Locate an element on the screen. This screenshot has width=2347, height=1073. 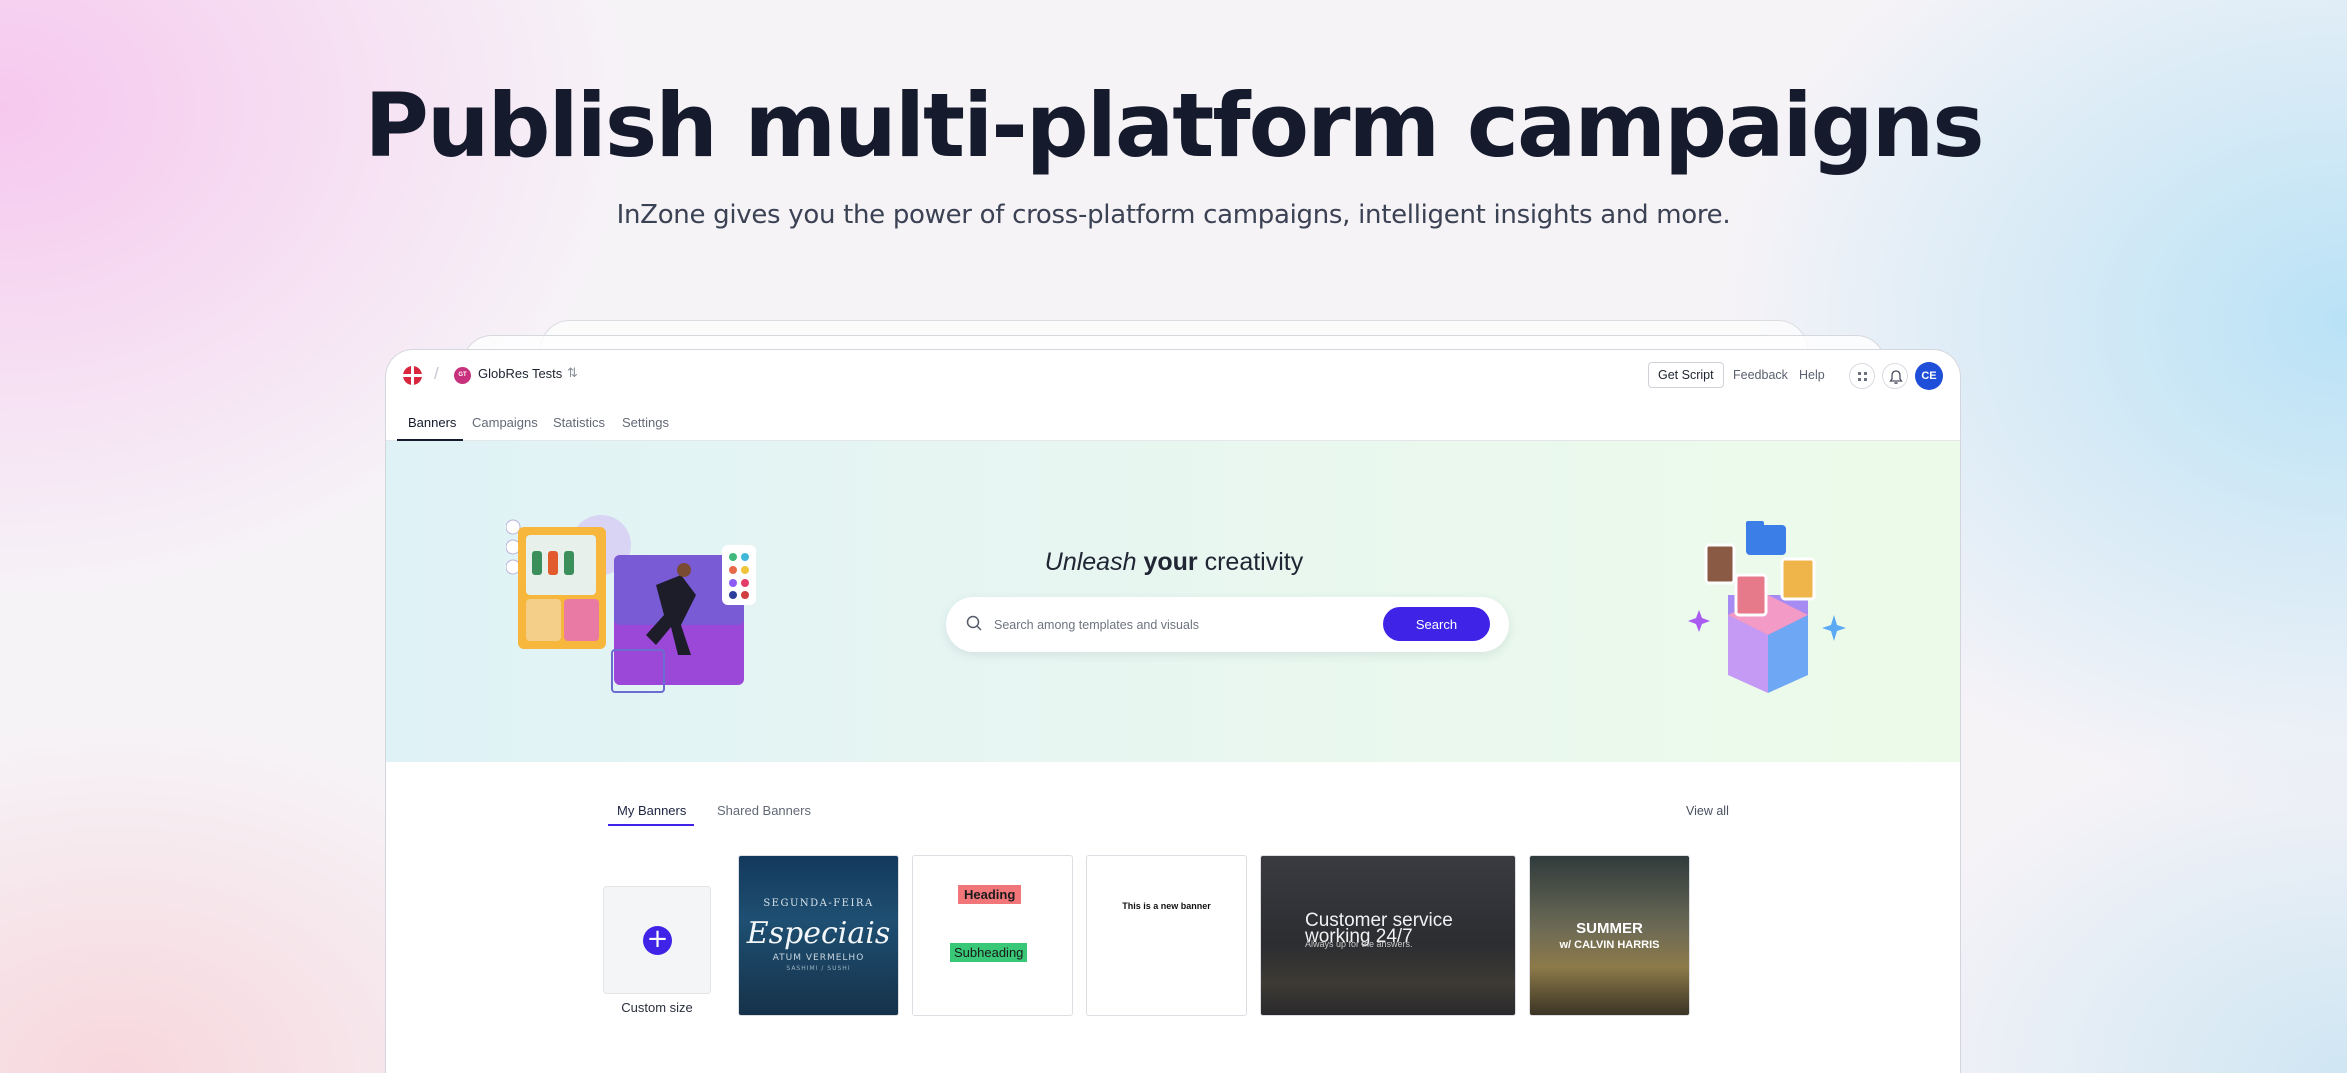
card-text: SASHIMI / SUSHI is located at coordinates (818, 968).